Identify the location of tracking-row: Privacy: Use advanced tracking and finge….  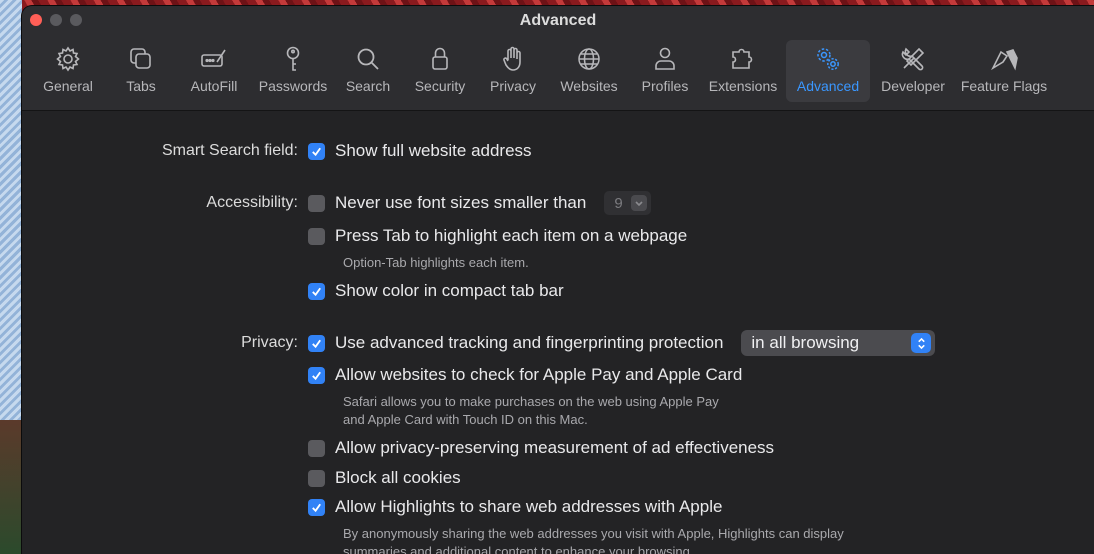
(479, 343).